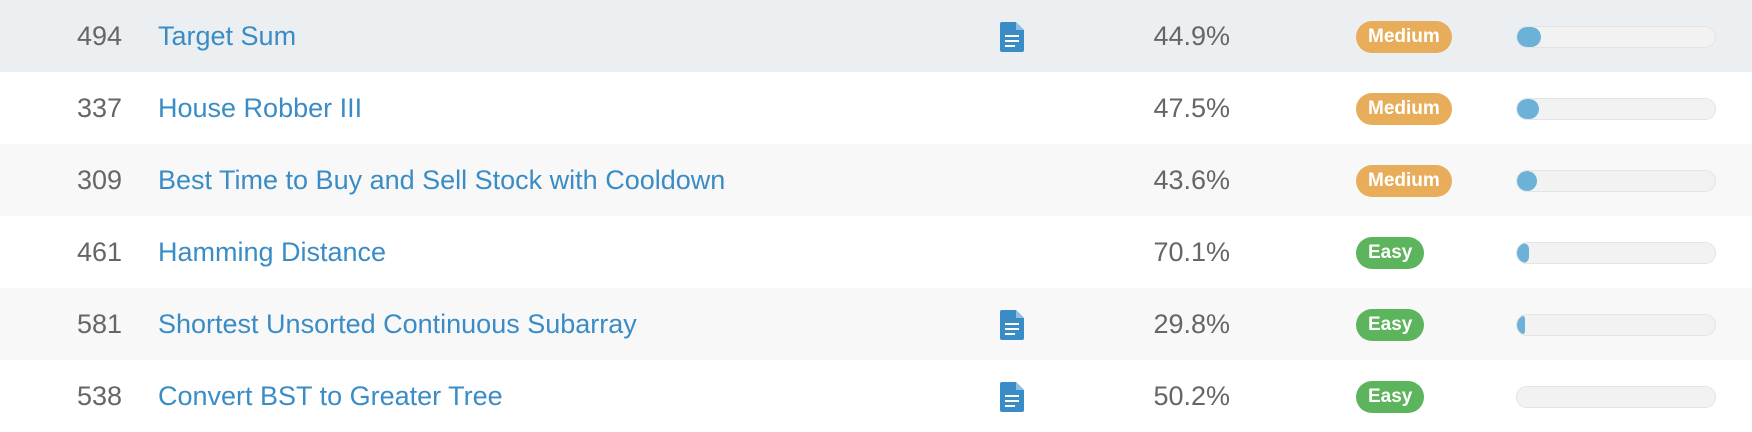 Image resolution: width=1752 pixels, height=432 pixels. What do you see at coordinates (99, 324) in the screenshot?
I see `problem-id: 581` at bounding box center [99, 324].